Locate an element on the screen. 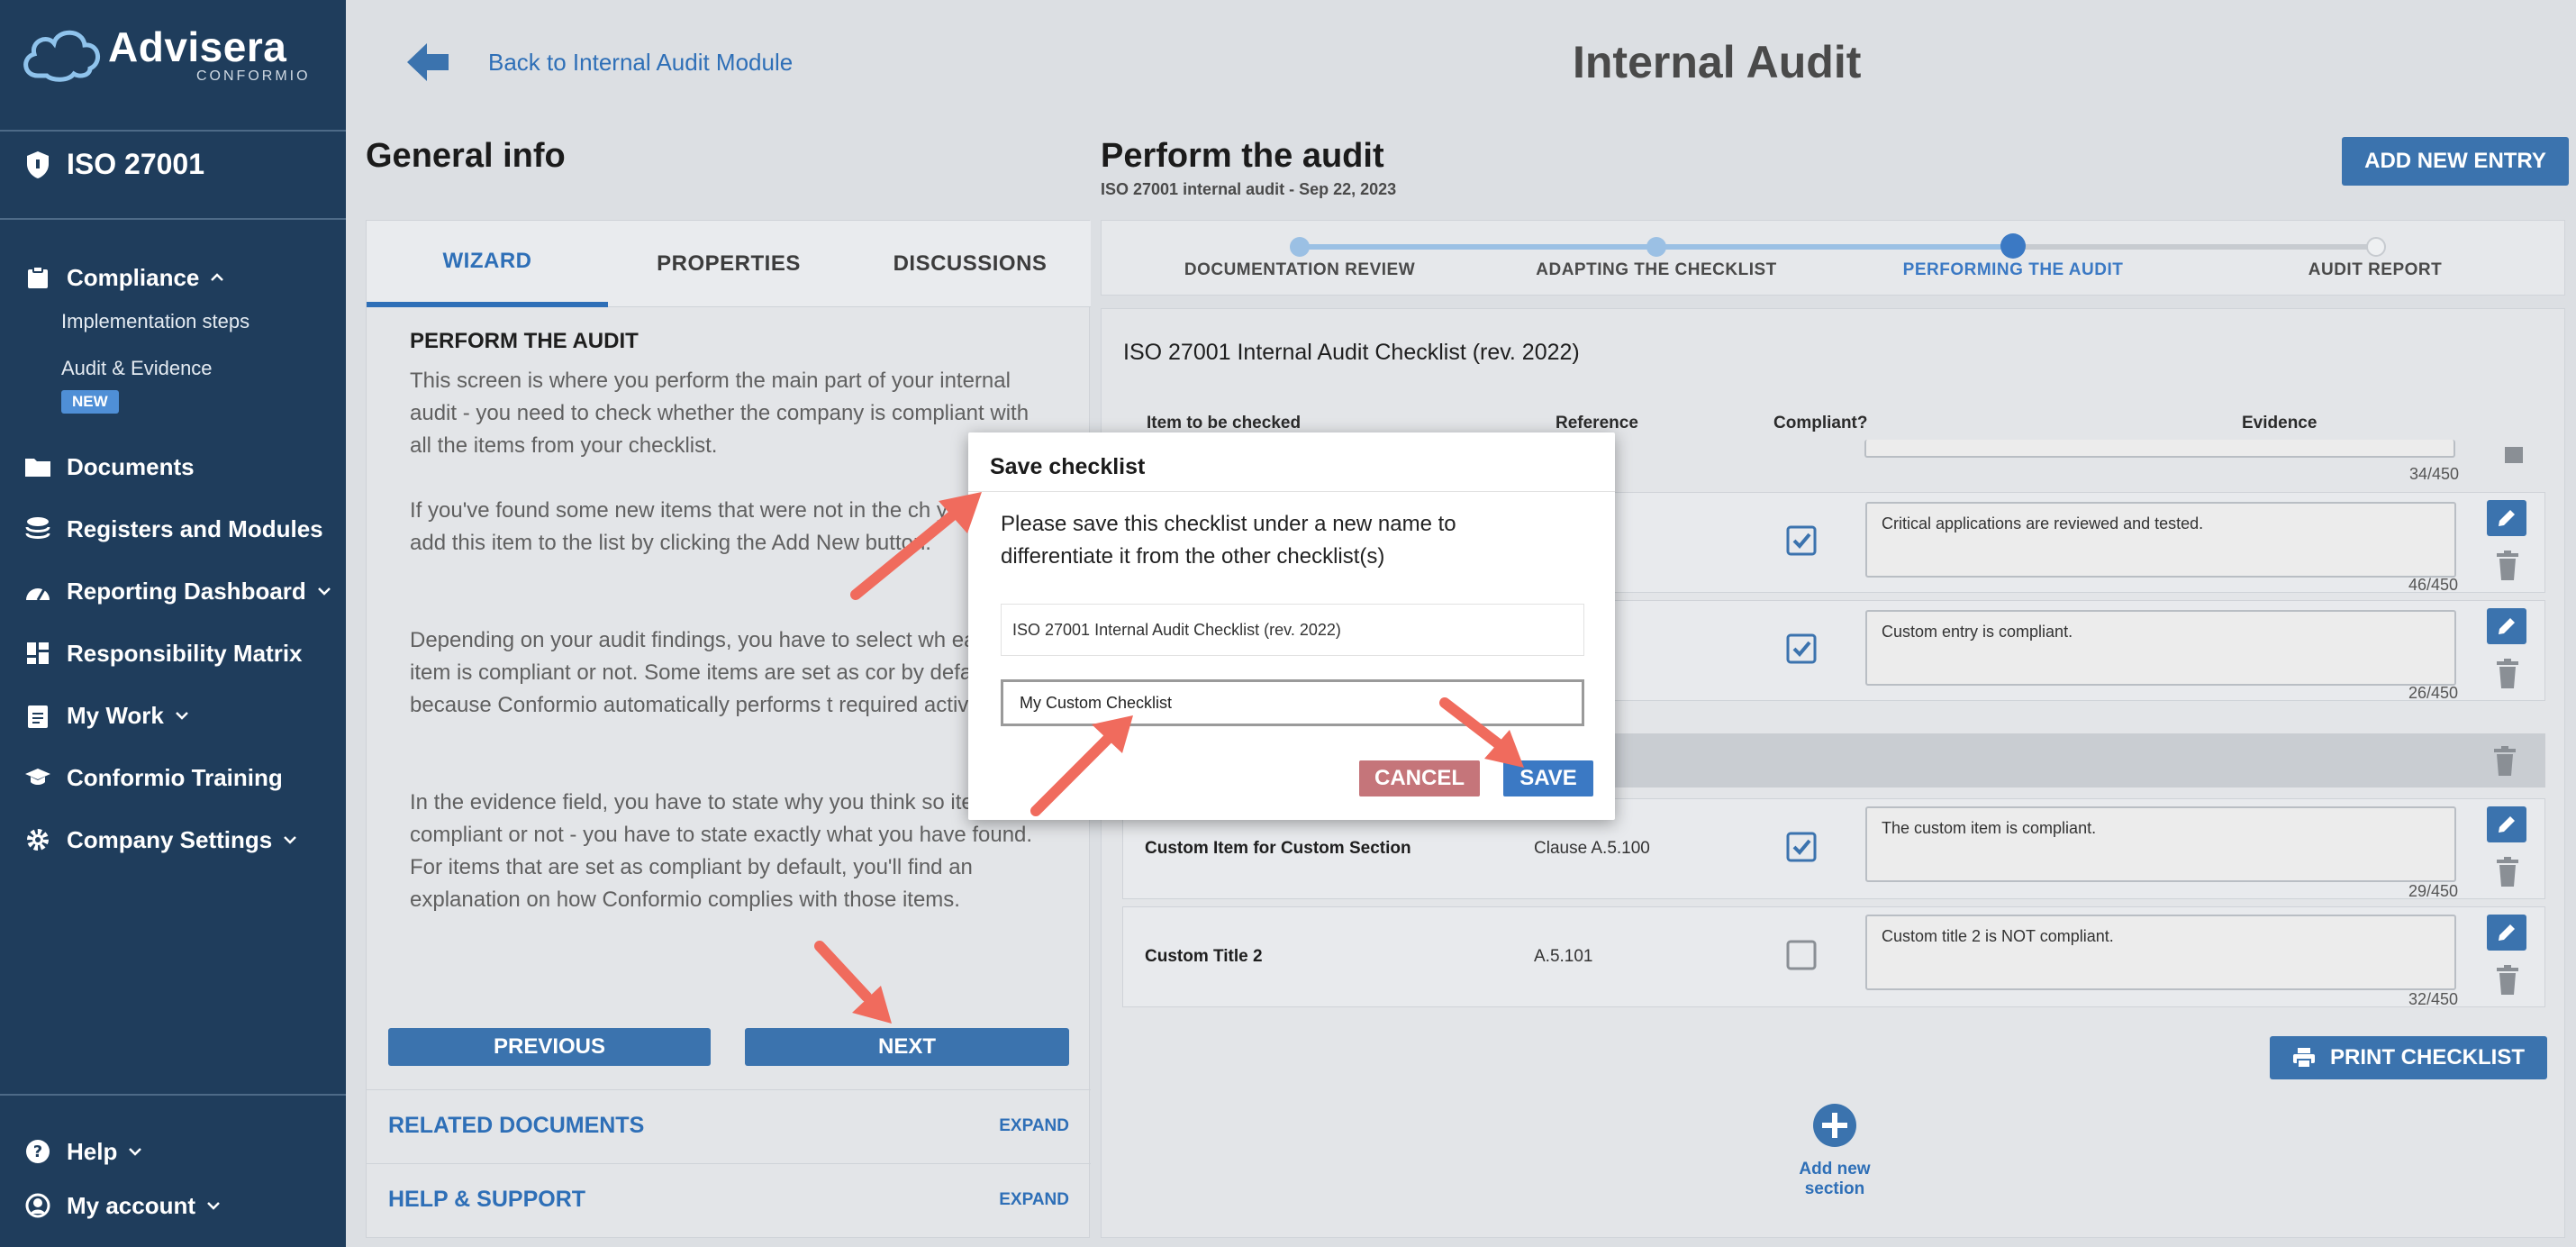  sidebar-item-responsibility: Responsibility Matrix is located at coordinates (163, 654).